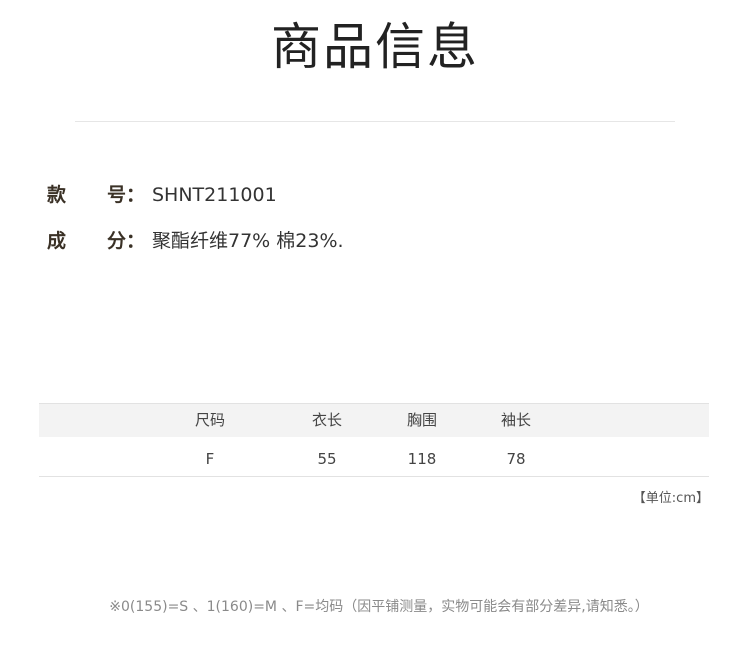  I want to click on size-table-header-cell: 衣长, so click(326, 420).